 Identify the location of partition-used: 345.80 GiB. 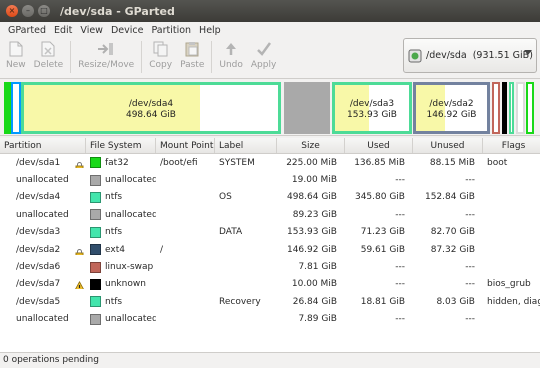
(379, 197).